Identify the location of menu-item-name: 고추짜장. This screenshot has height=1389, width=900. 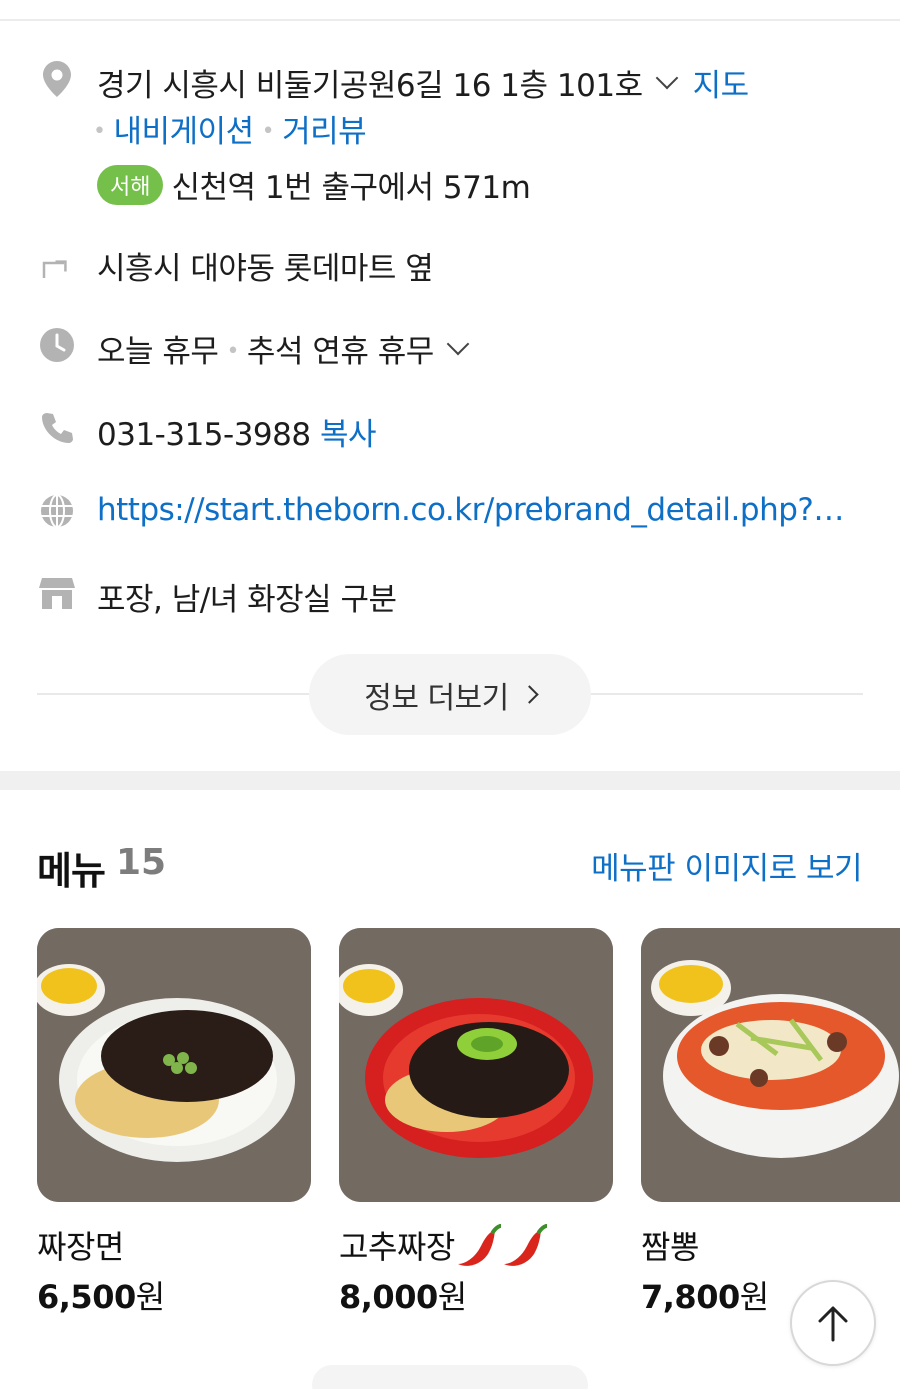
(476, 1244).